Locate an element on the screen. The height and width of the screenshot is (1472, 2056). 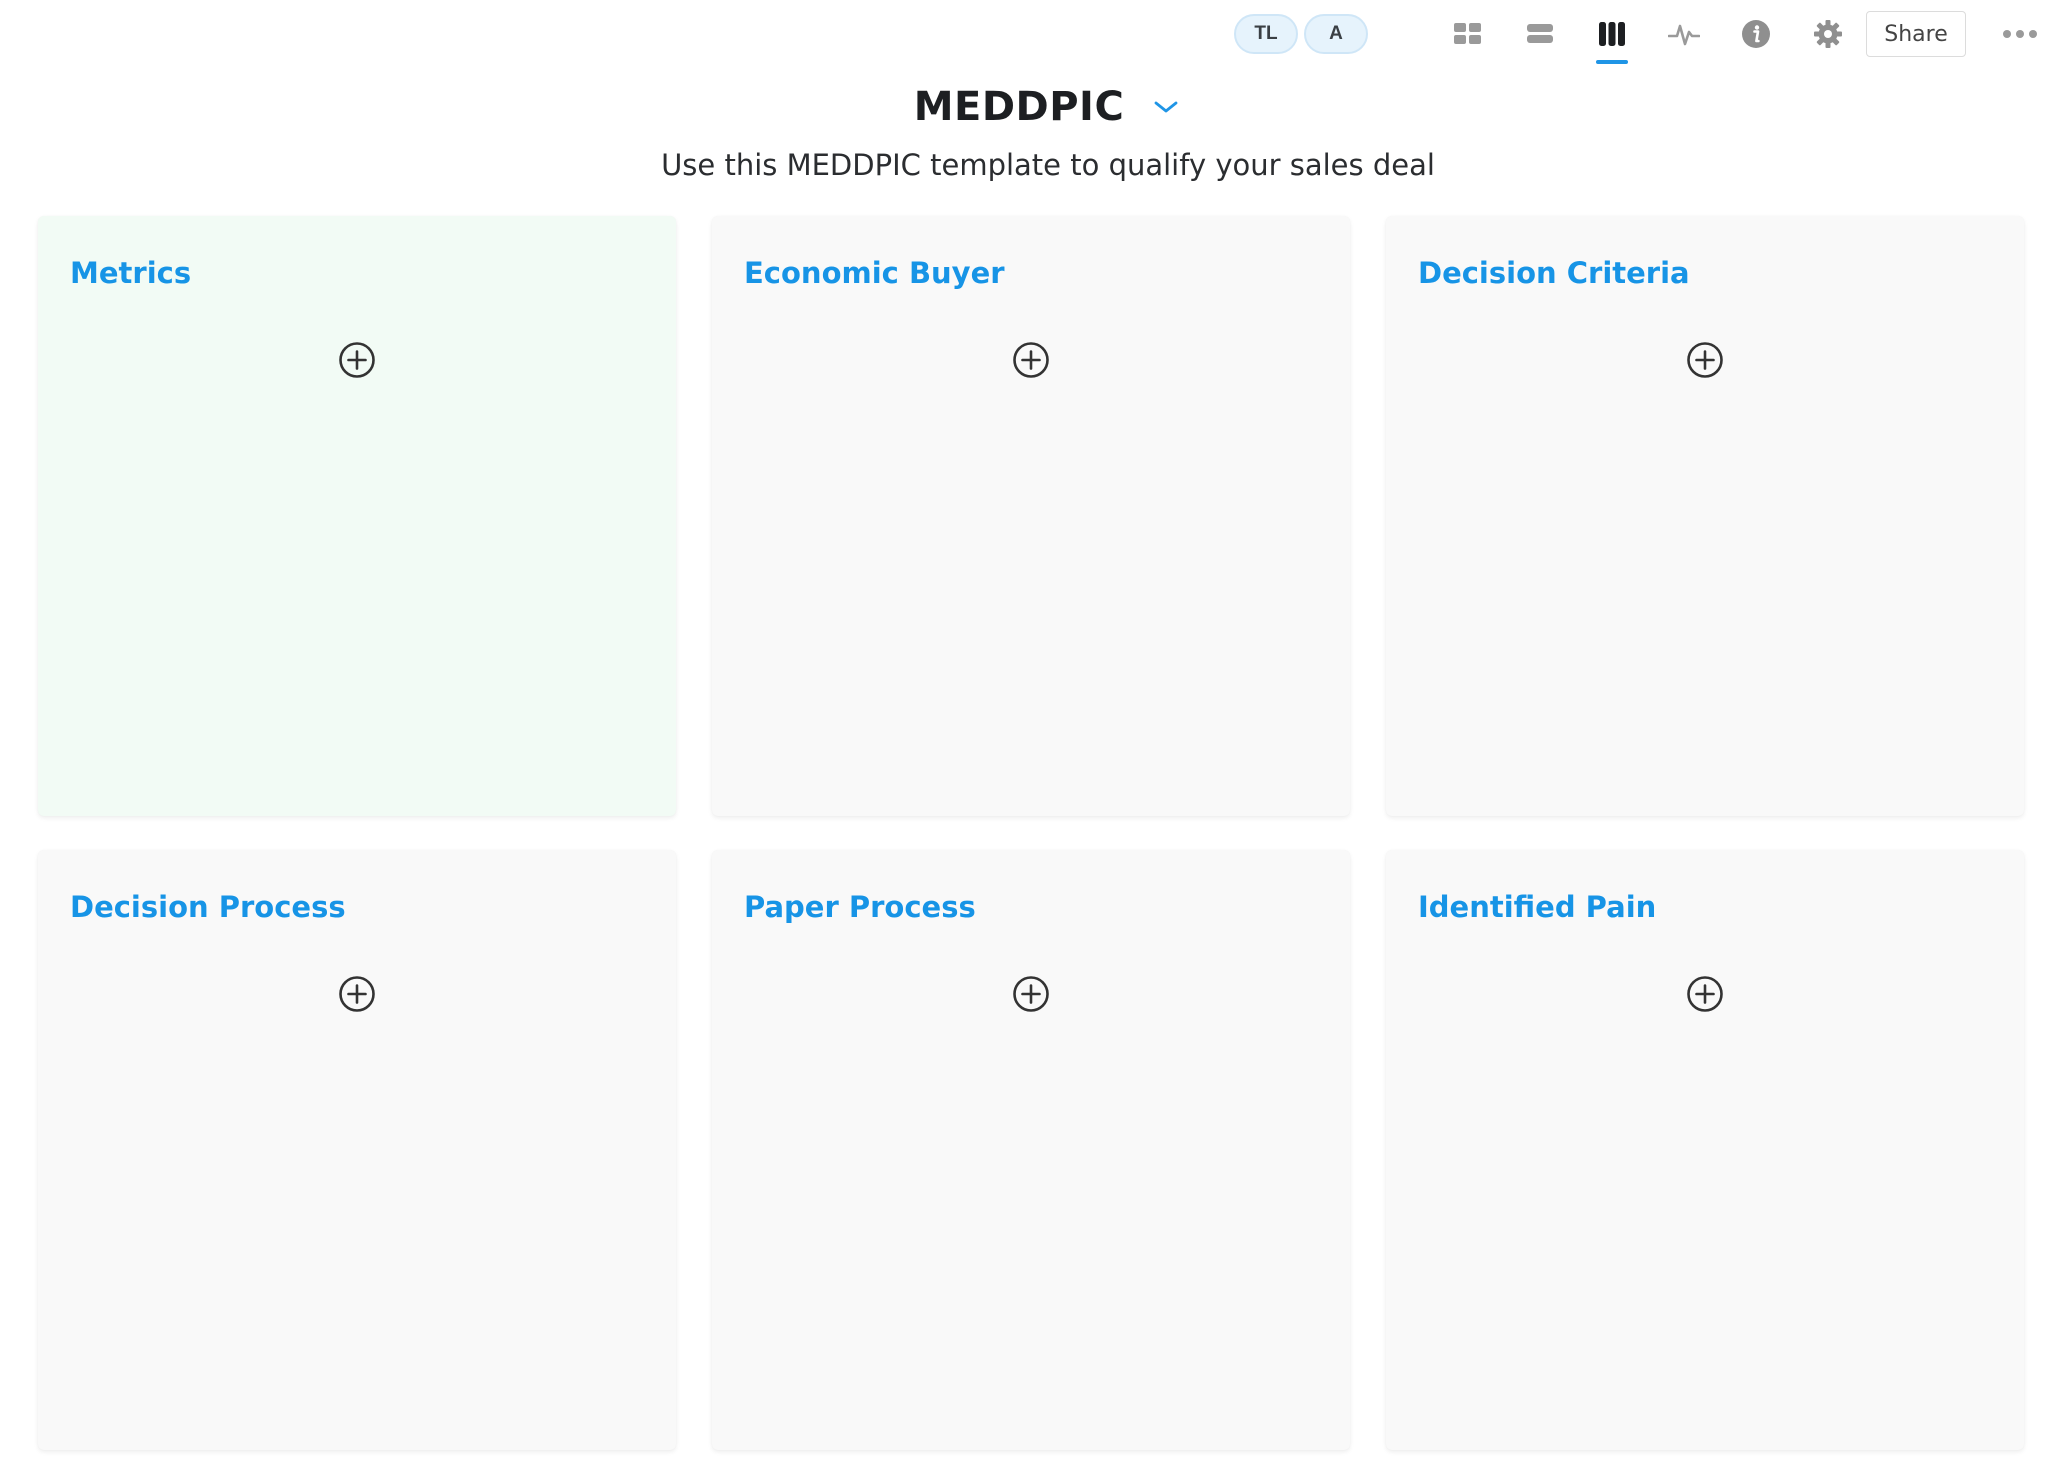
gear-icon is located at coordinates (1828, 34).